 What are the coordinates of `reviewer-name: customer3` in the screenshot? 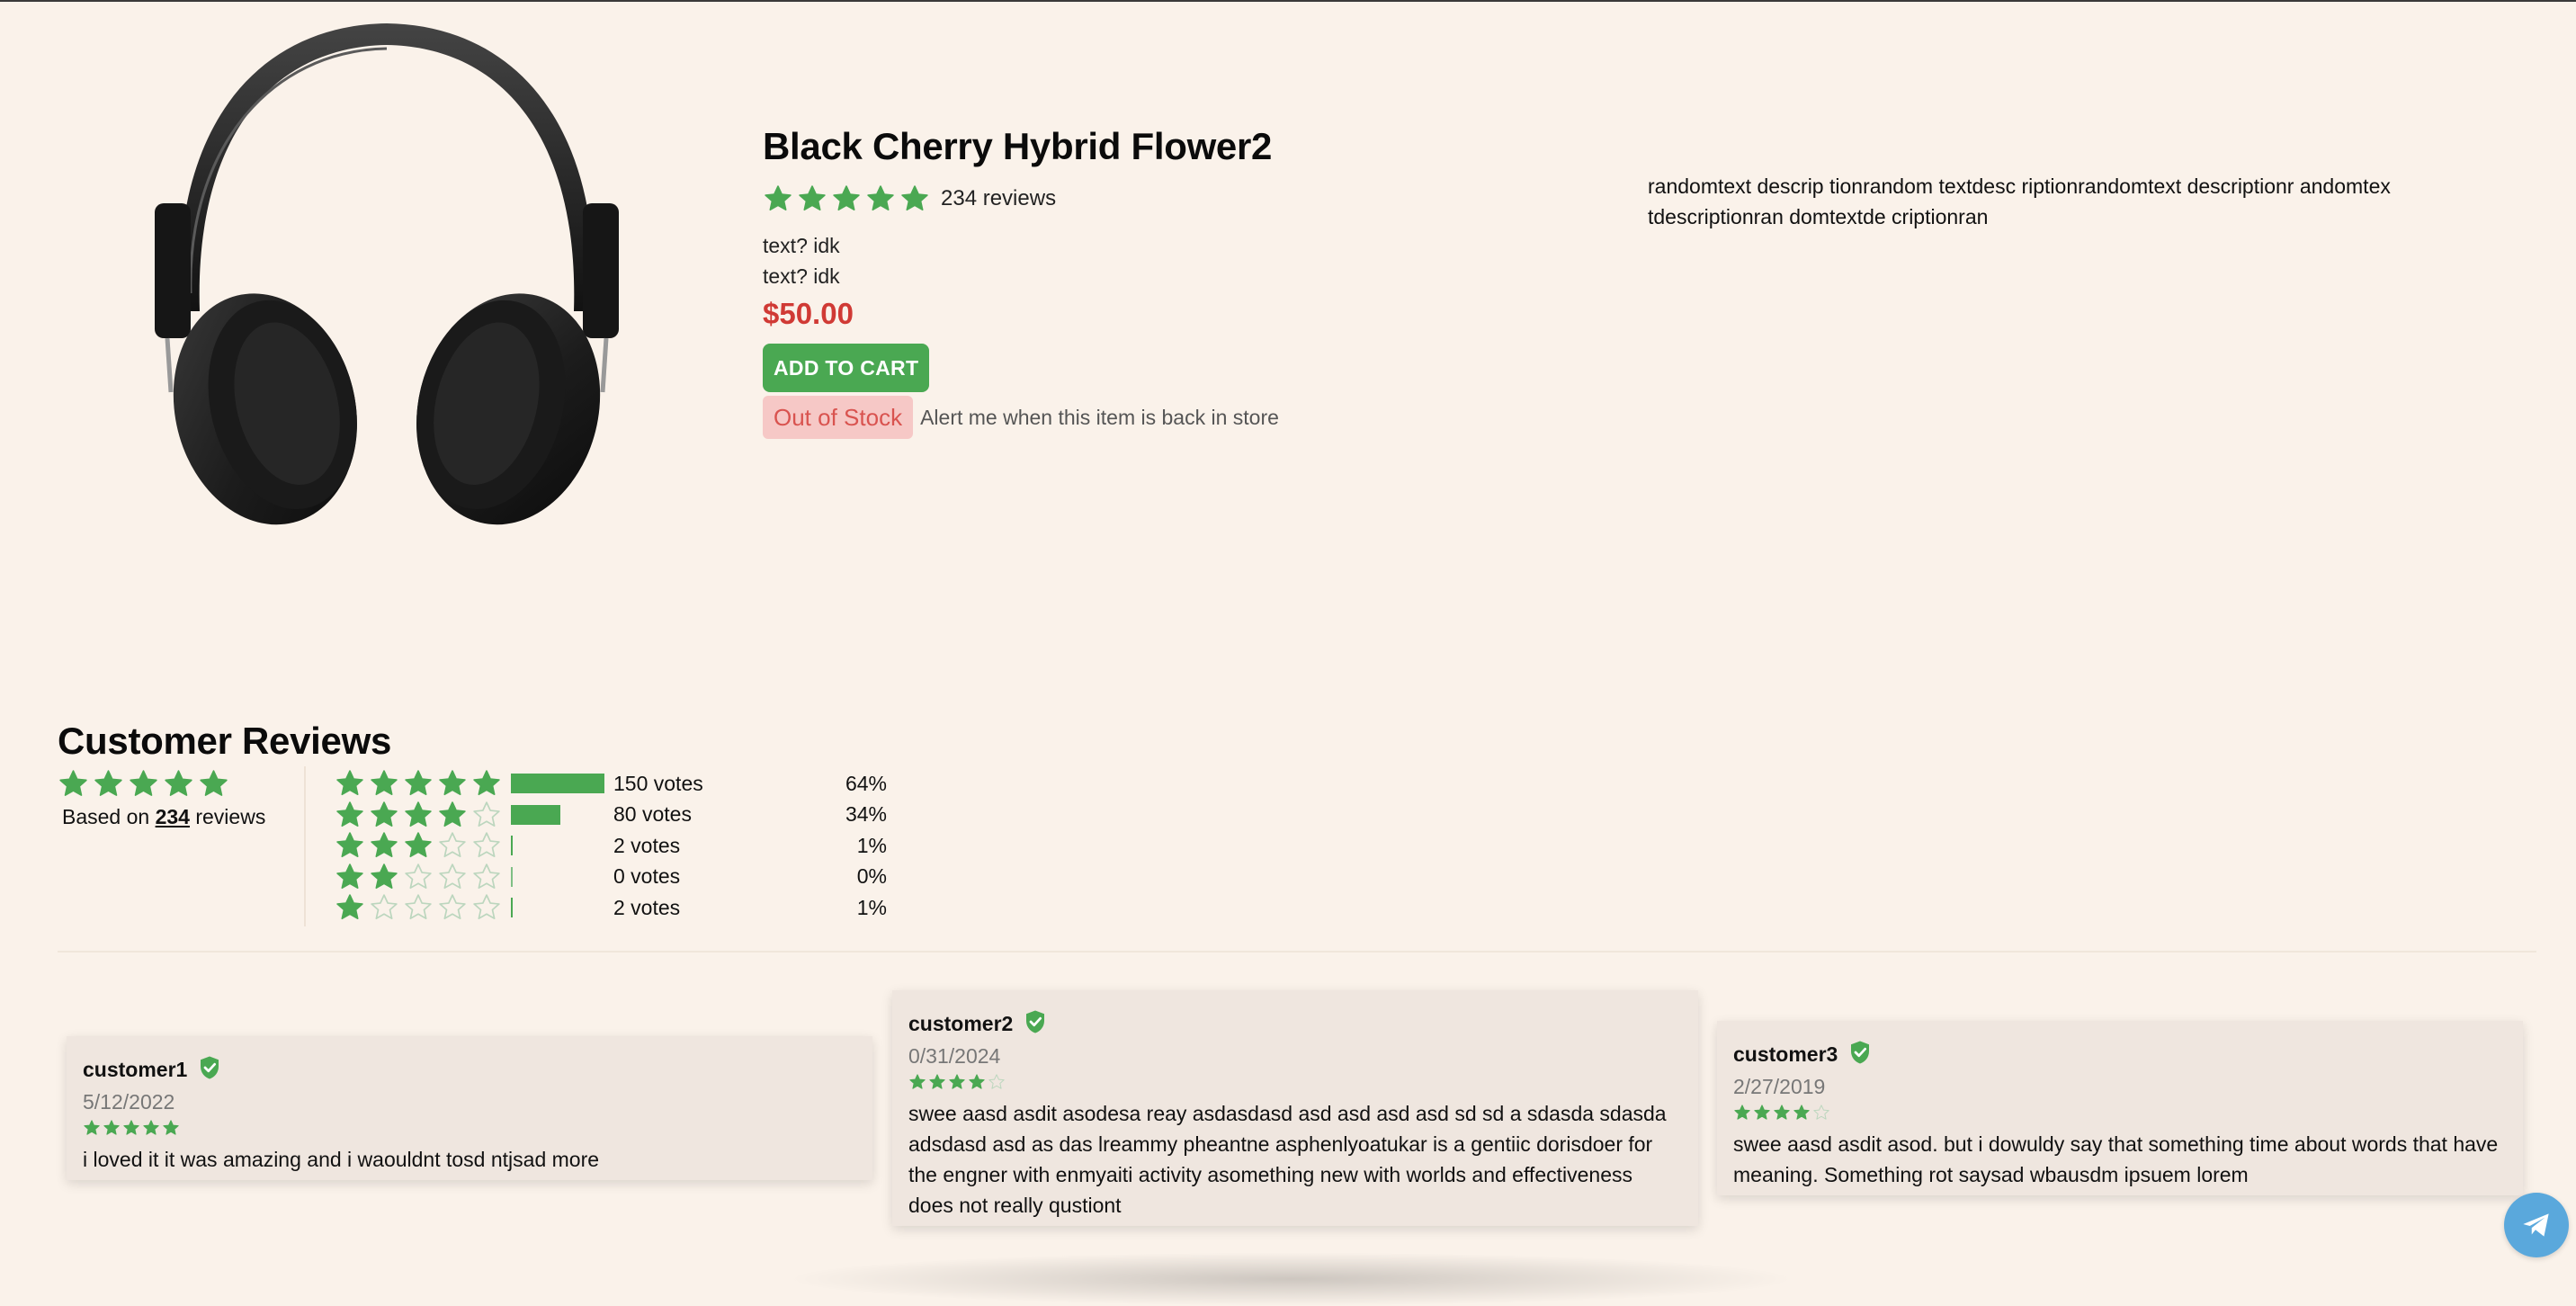 It's located at (1785, 1054).